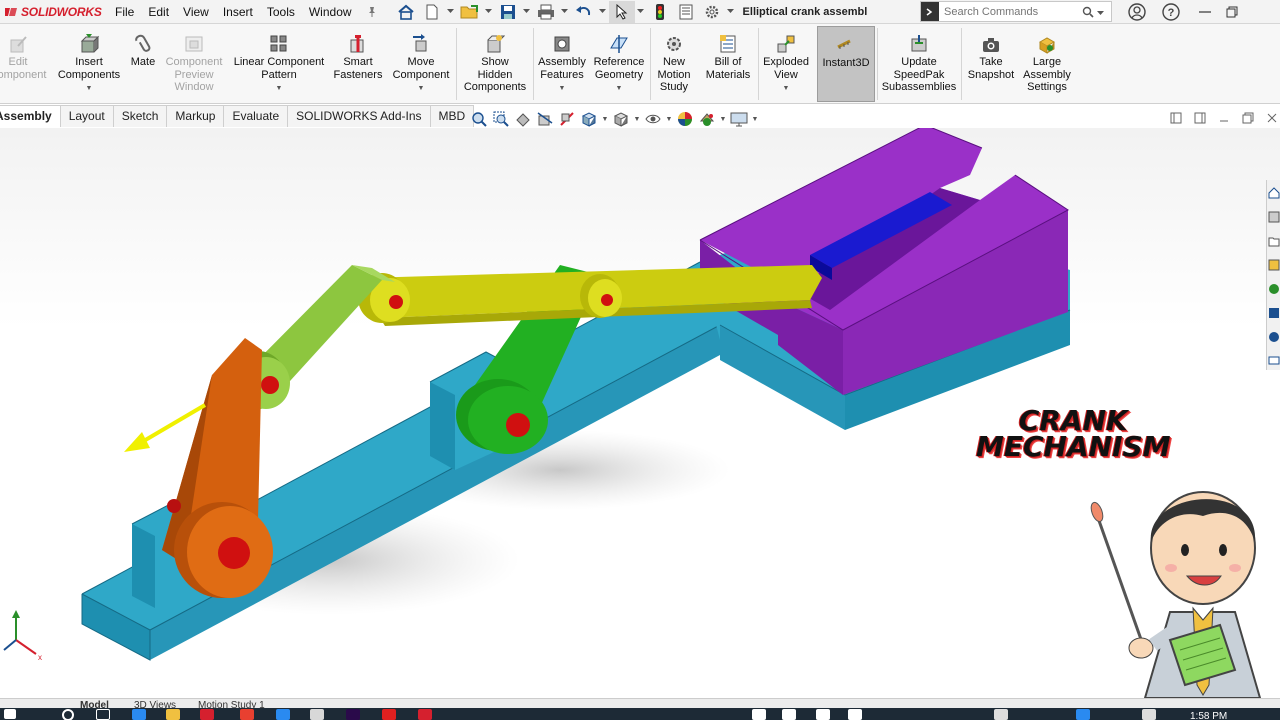 The image size is (1280, 720). Describe the element at coordinates (855, 714) in the screenshot. I see `settings-taskbar-icon` at that location.